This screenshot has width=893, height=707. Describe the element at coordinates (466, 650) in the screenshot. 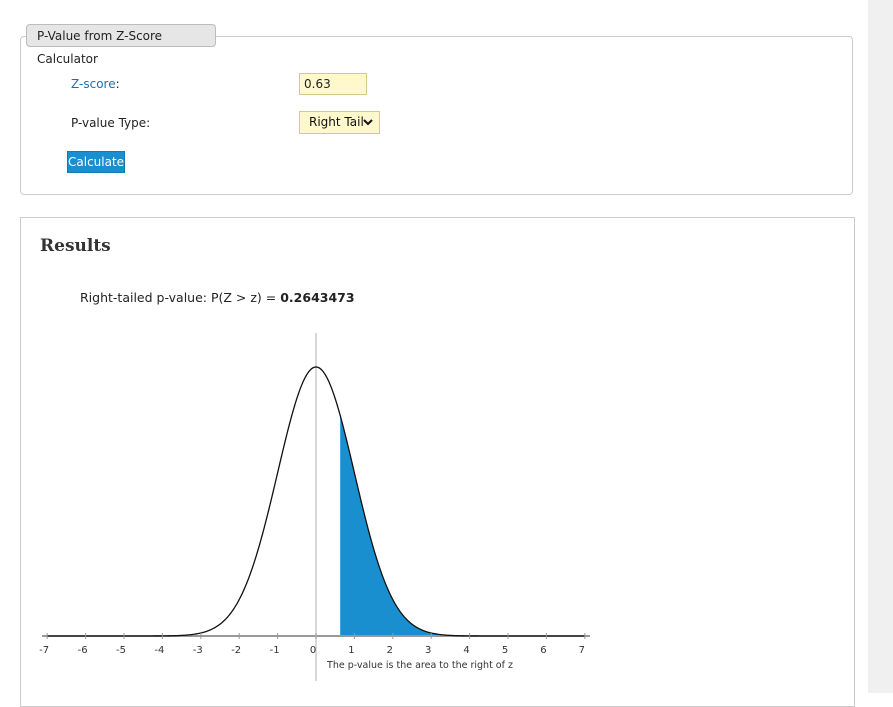

I see `x-tick-label: 4` at that location.